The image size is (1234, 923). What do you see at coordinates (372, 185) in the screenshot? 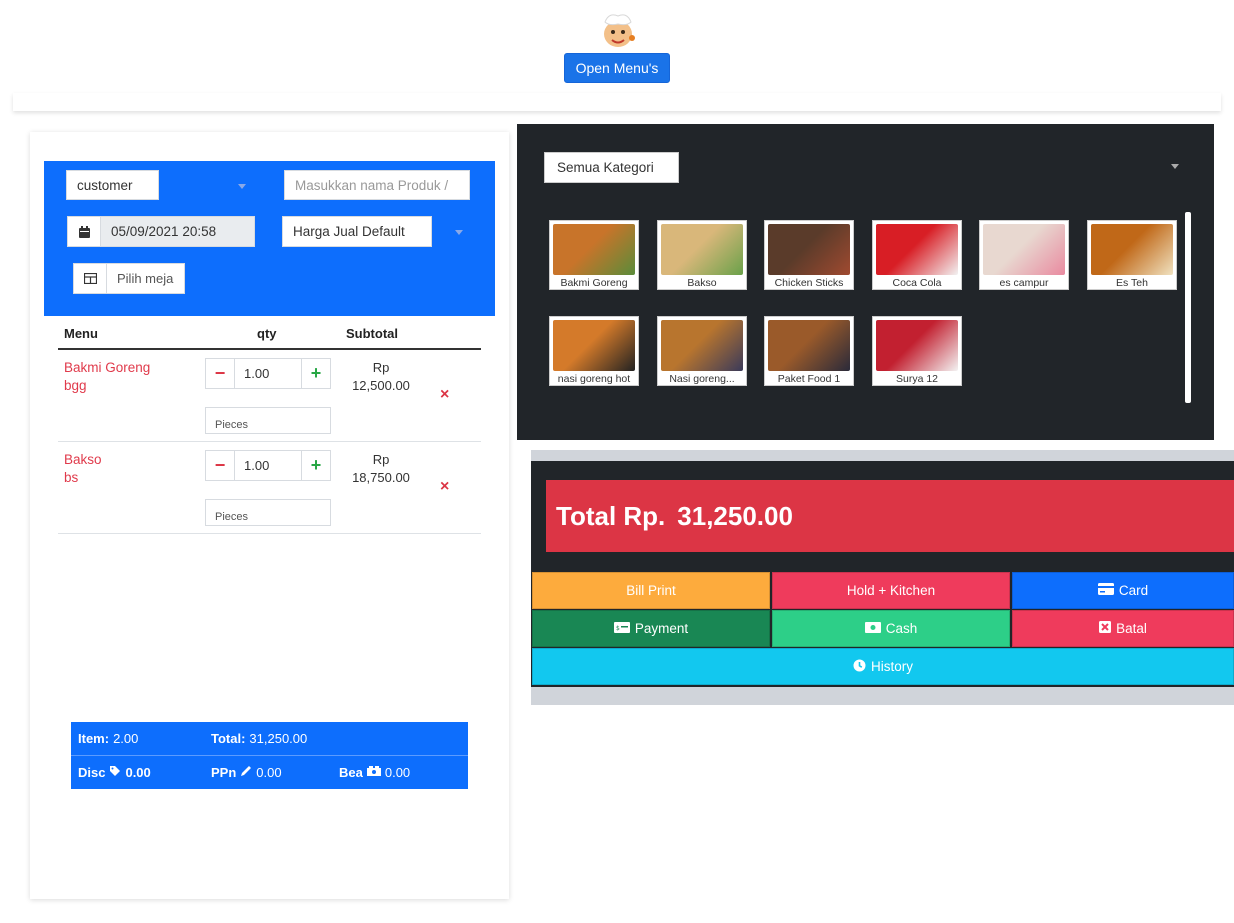
I see `product-search-placeholder: Masukkan nama Produk /` at bounding box center [372, 185].